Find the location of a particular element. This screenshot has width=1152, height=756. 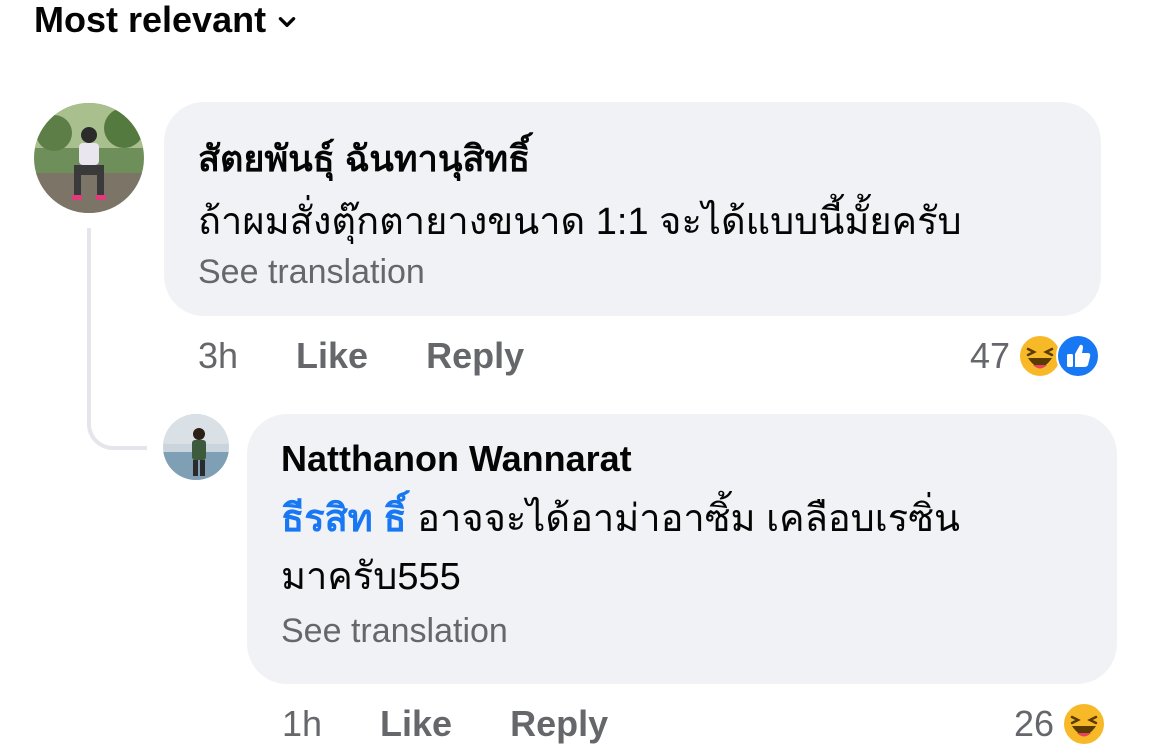

reply-thread-line is located at coordinates (117, 339).